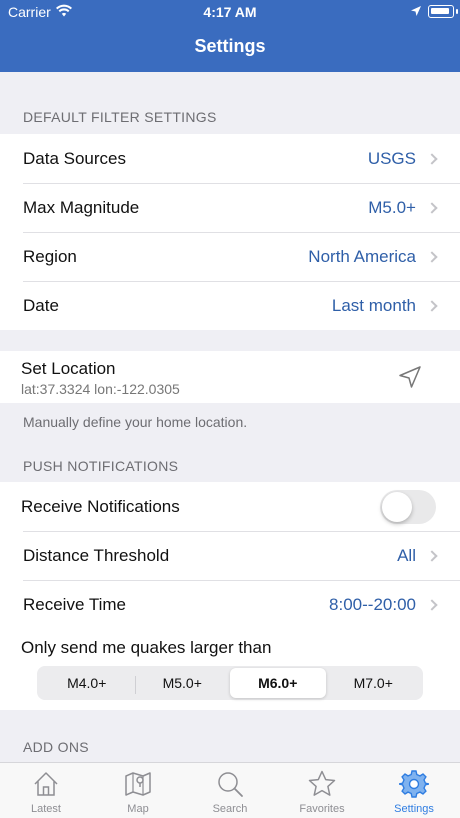 This screenshot has width=460, height=818. I want to click on map-icon, so click(138, 784).